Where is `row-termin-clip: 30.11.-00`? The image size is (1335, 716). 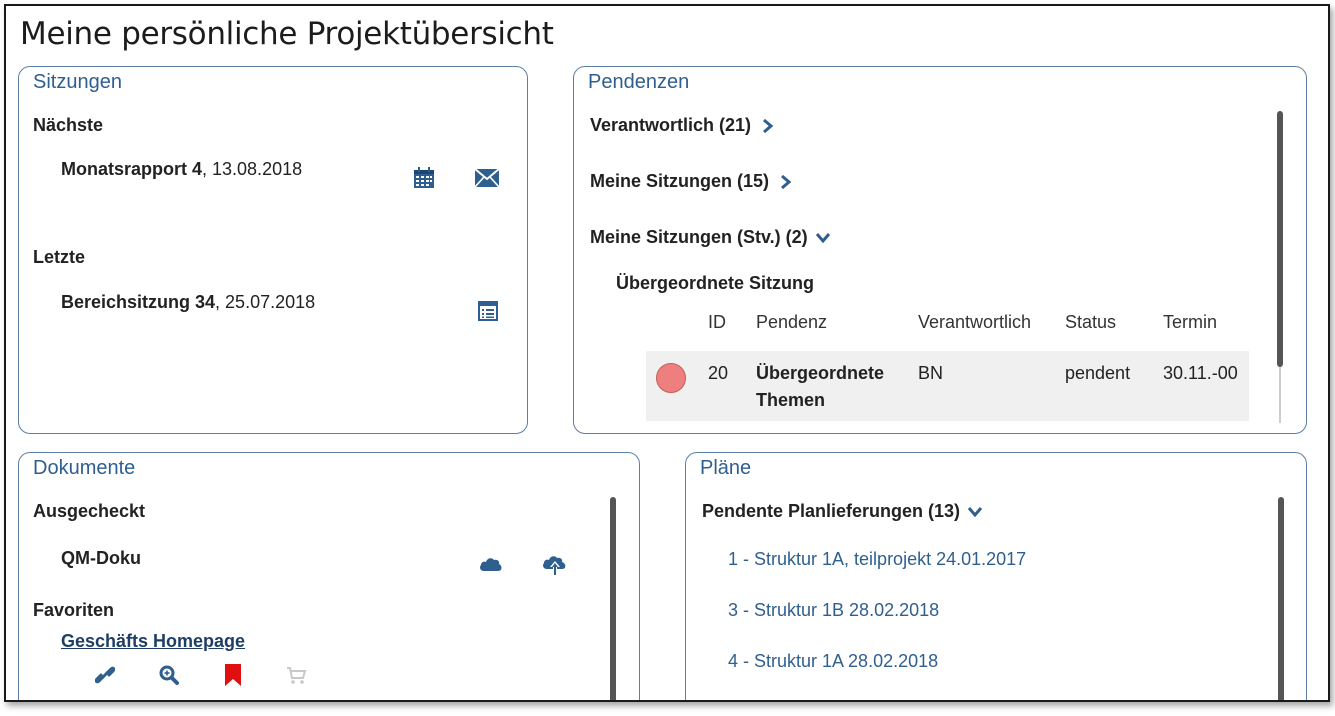 row-termin-clip: 30.11.-00 is located at coordinates (1206, 373).